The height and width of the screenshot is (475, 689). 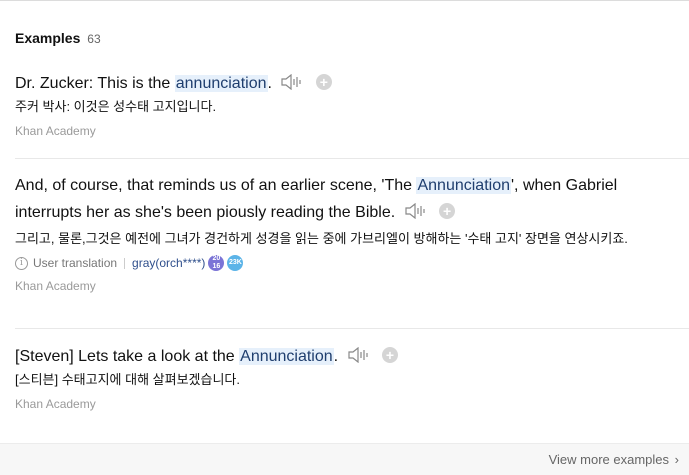 I want to click on year-badge: 20 16, so click(x=216, y=263).